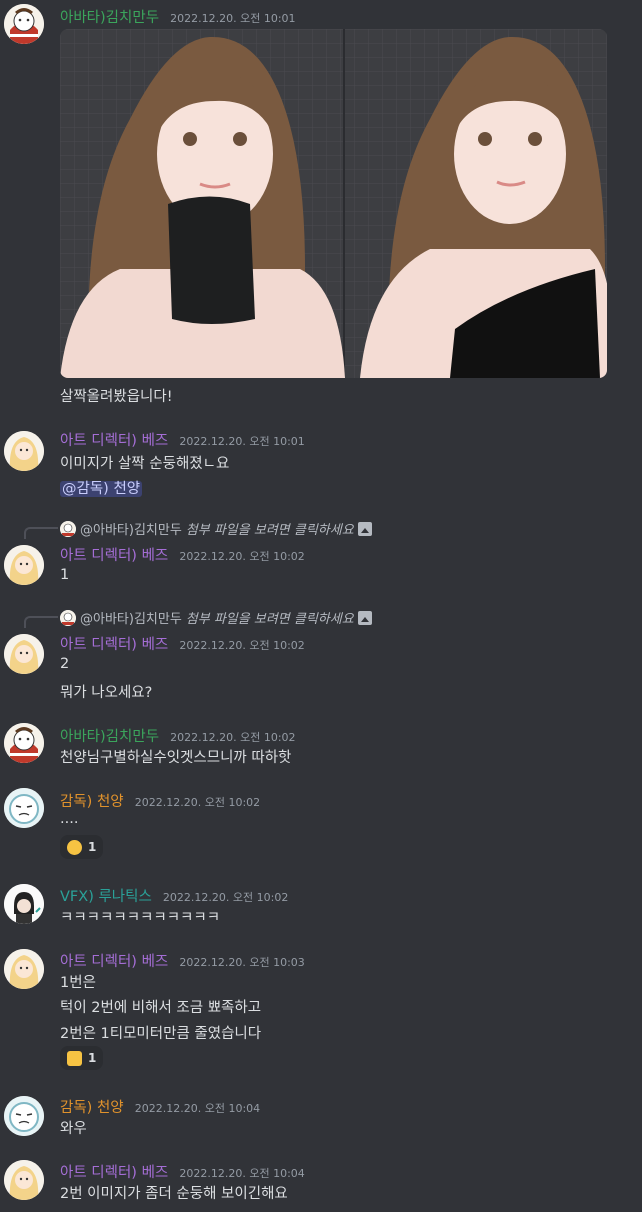 Image resolution: width=642 pixels, height=1212 pixels. What do you see at coordinates (78, 983) in the screenshot?
I see `message-text: 1번은` at bounding box center [78, 983].